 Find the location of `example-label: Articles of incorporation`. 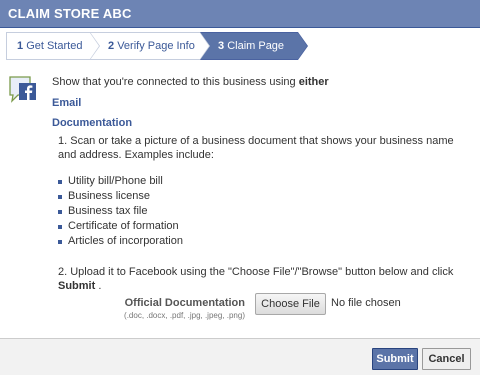

example-label: Articles of incorporation is located at coordinates (125, 241).